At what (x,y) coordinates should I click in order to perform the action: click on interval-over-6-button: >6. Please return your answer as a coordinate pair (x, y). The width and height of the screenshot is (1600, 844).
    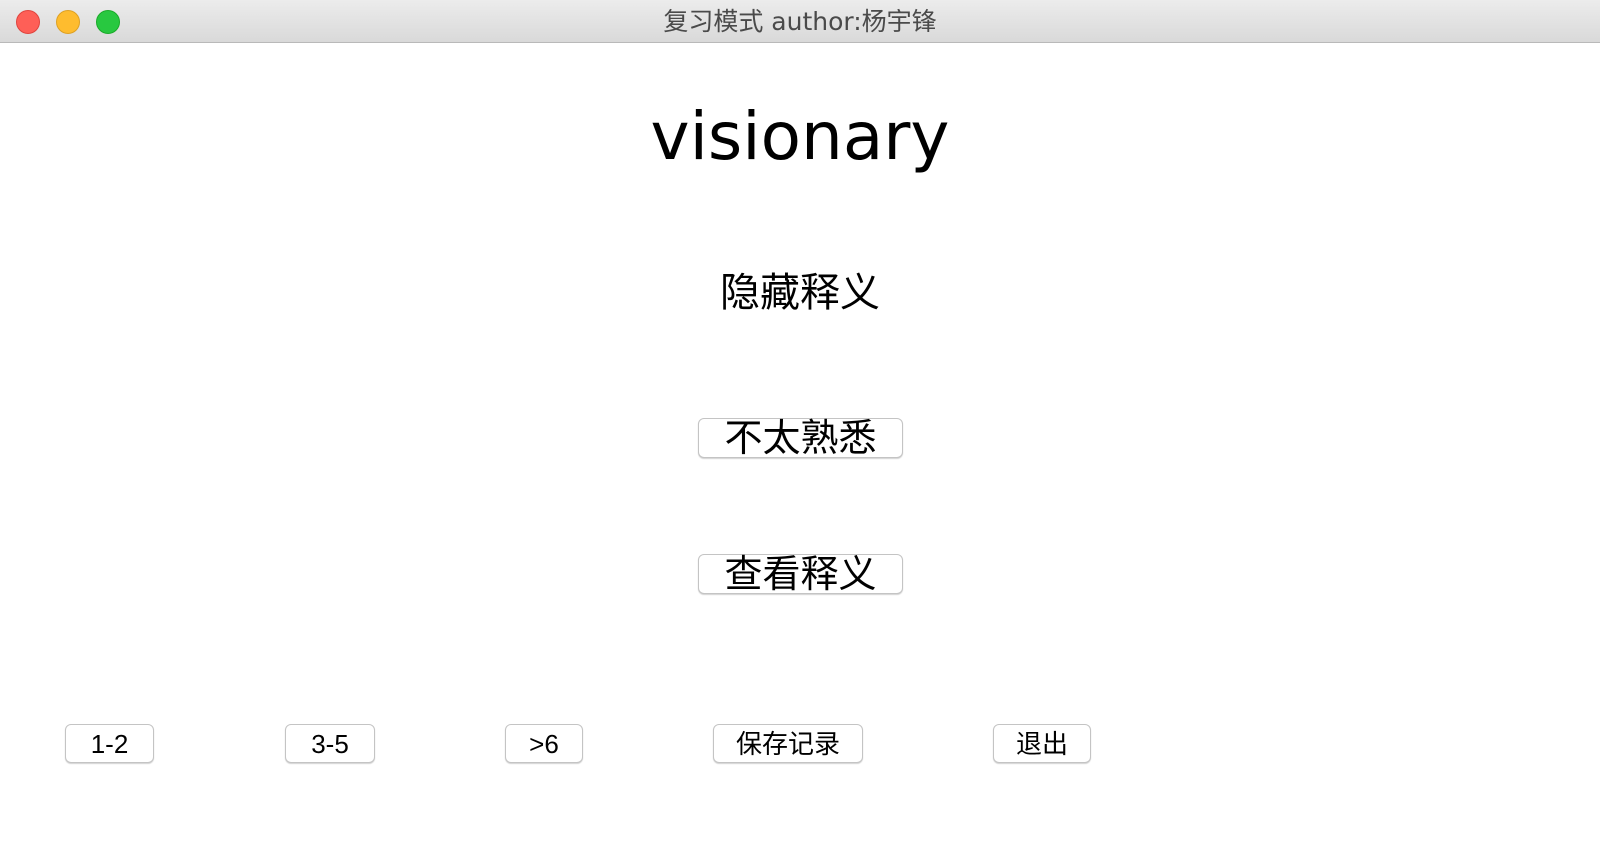
    Looking at the image, I should click on (544, 743).